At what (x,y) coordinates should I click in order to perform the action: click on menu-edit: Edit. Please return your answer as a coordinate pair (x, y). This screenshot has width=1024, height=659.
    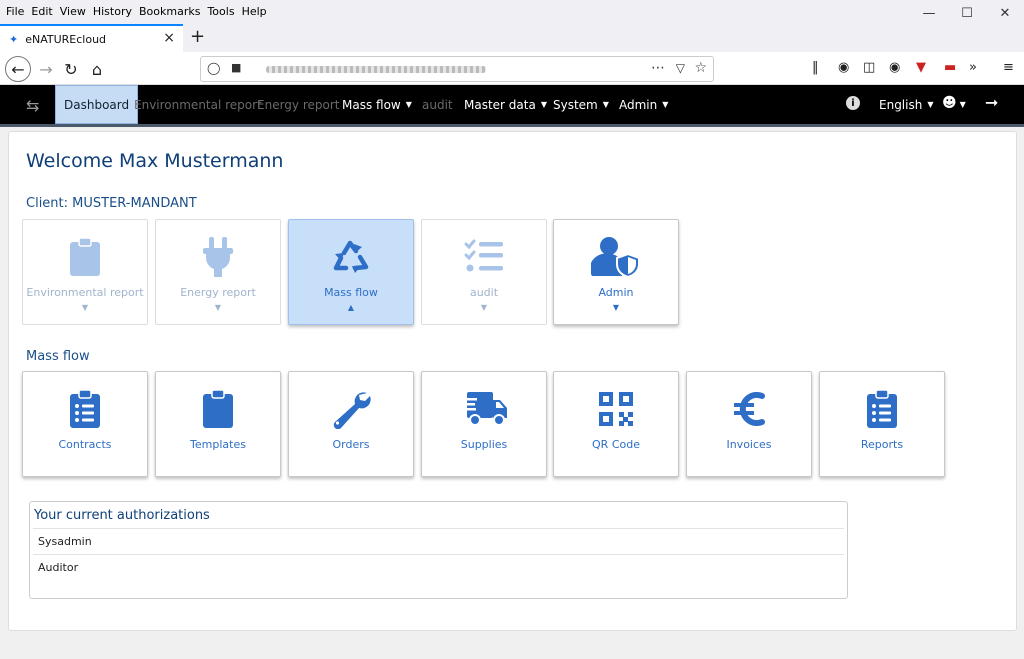
    Looking at the image, I should click on (41, 11).